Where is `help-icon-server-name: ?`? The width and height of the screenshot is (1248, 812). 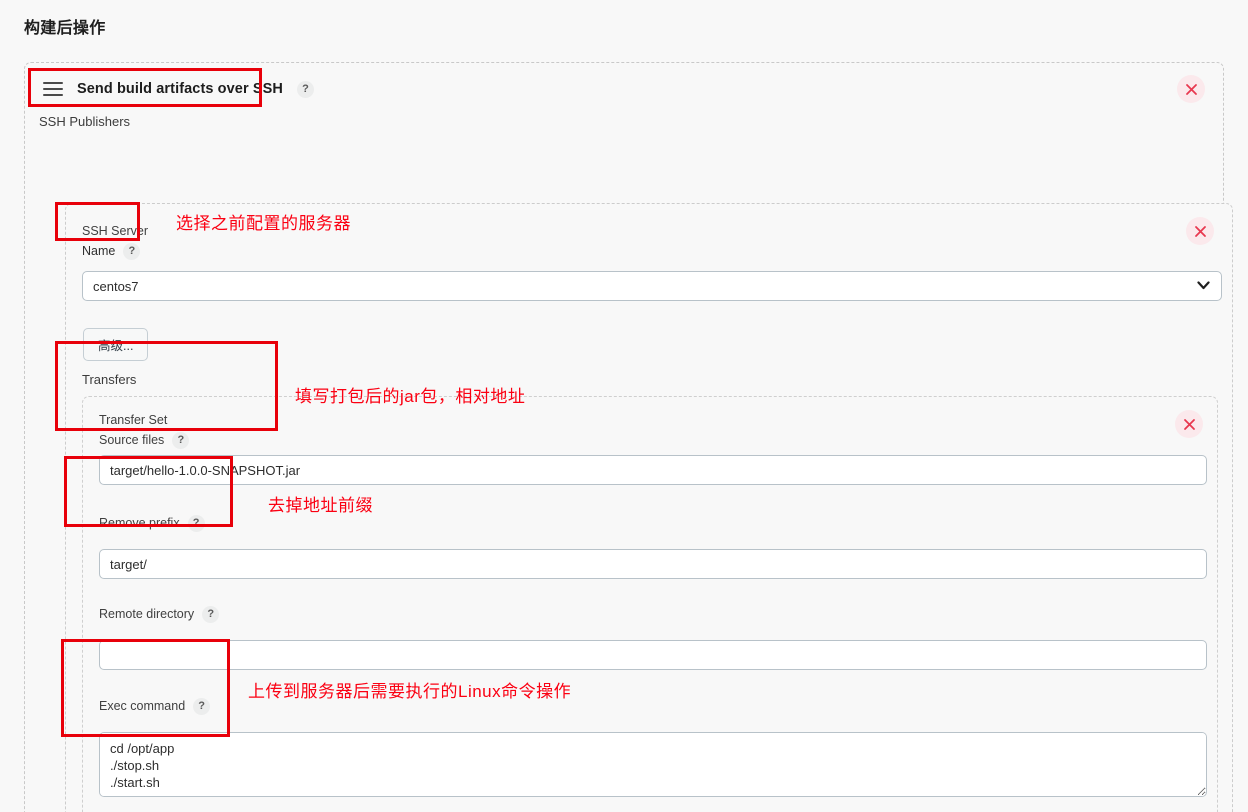
help-icon-server-name: ? is located at coordinates (132, 251).